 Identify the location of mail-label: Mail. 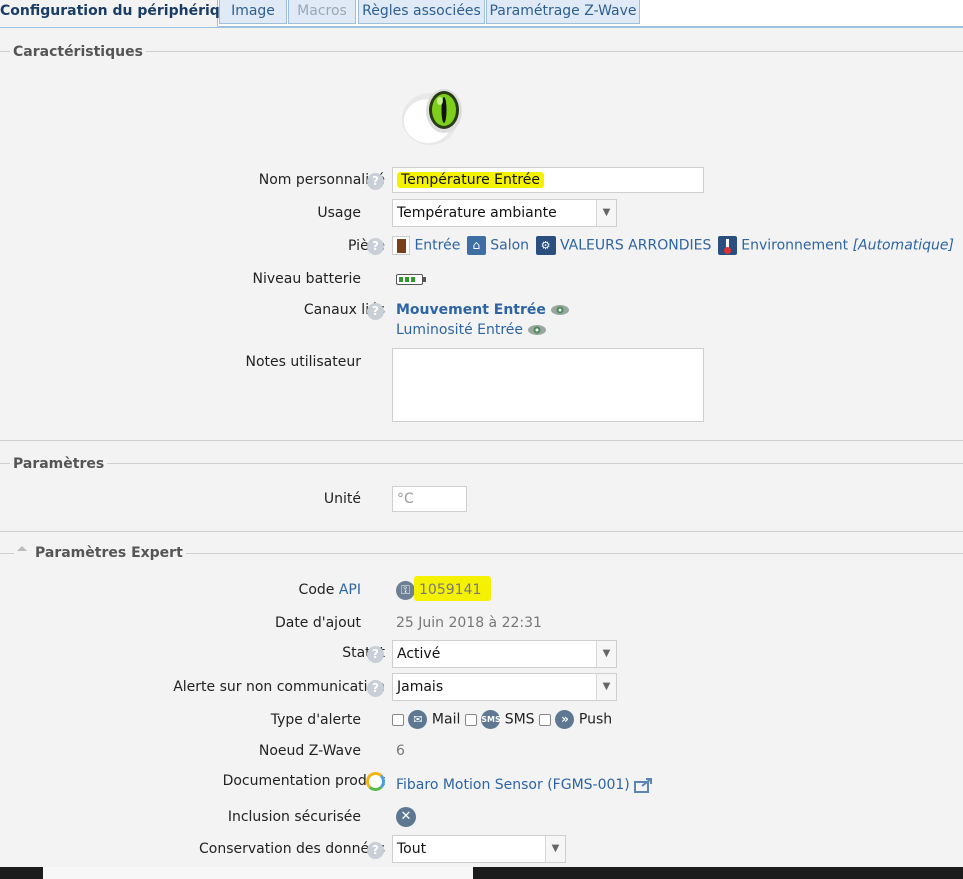
(446, 719).